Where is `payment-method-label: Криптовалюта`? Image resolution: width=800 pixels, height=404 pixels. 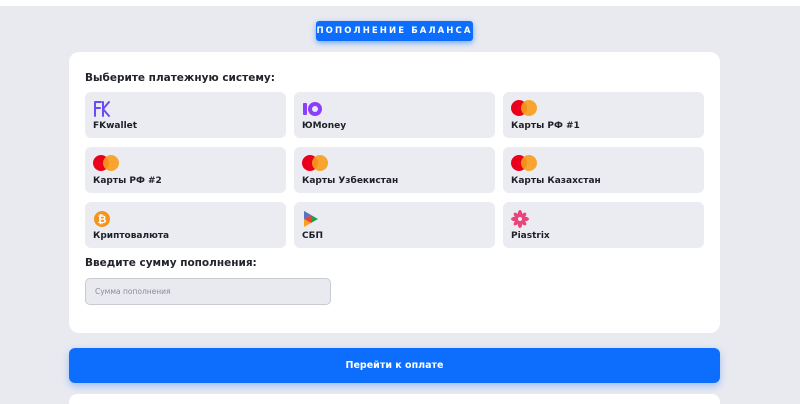
payment-method-label: Криптовалюта is located at coordinates (131, 236).